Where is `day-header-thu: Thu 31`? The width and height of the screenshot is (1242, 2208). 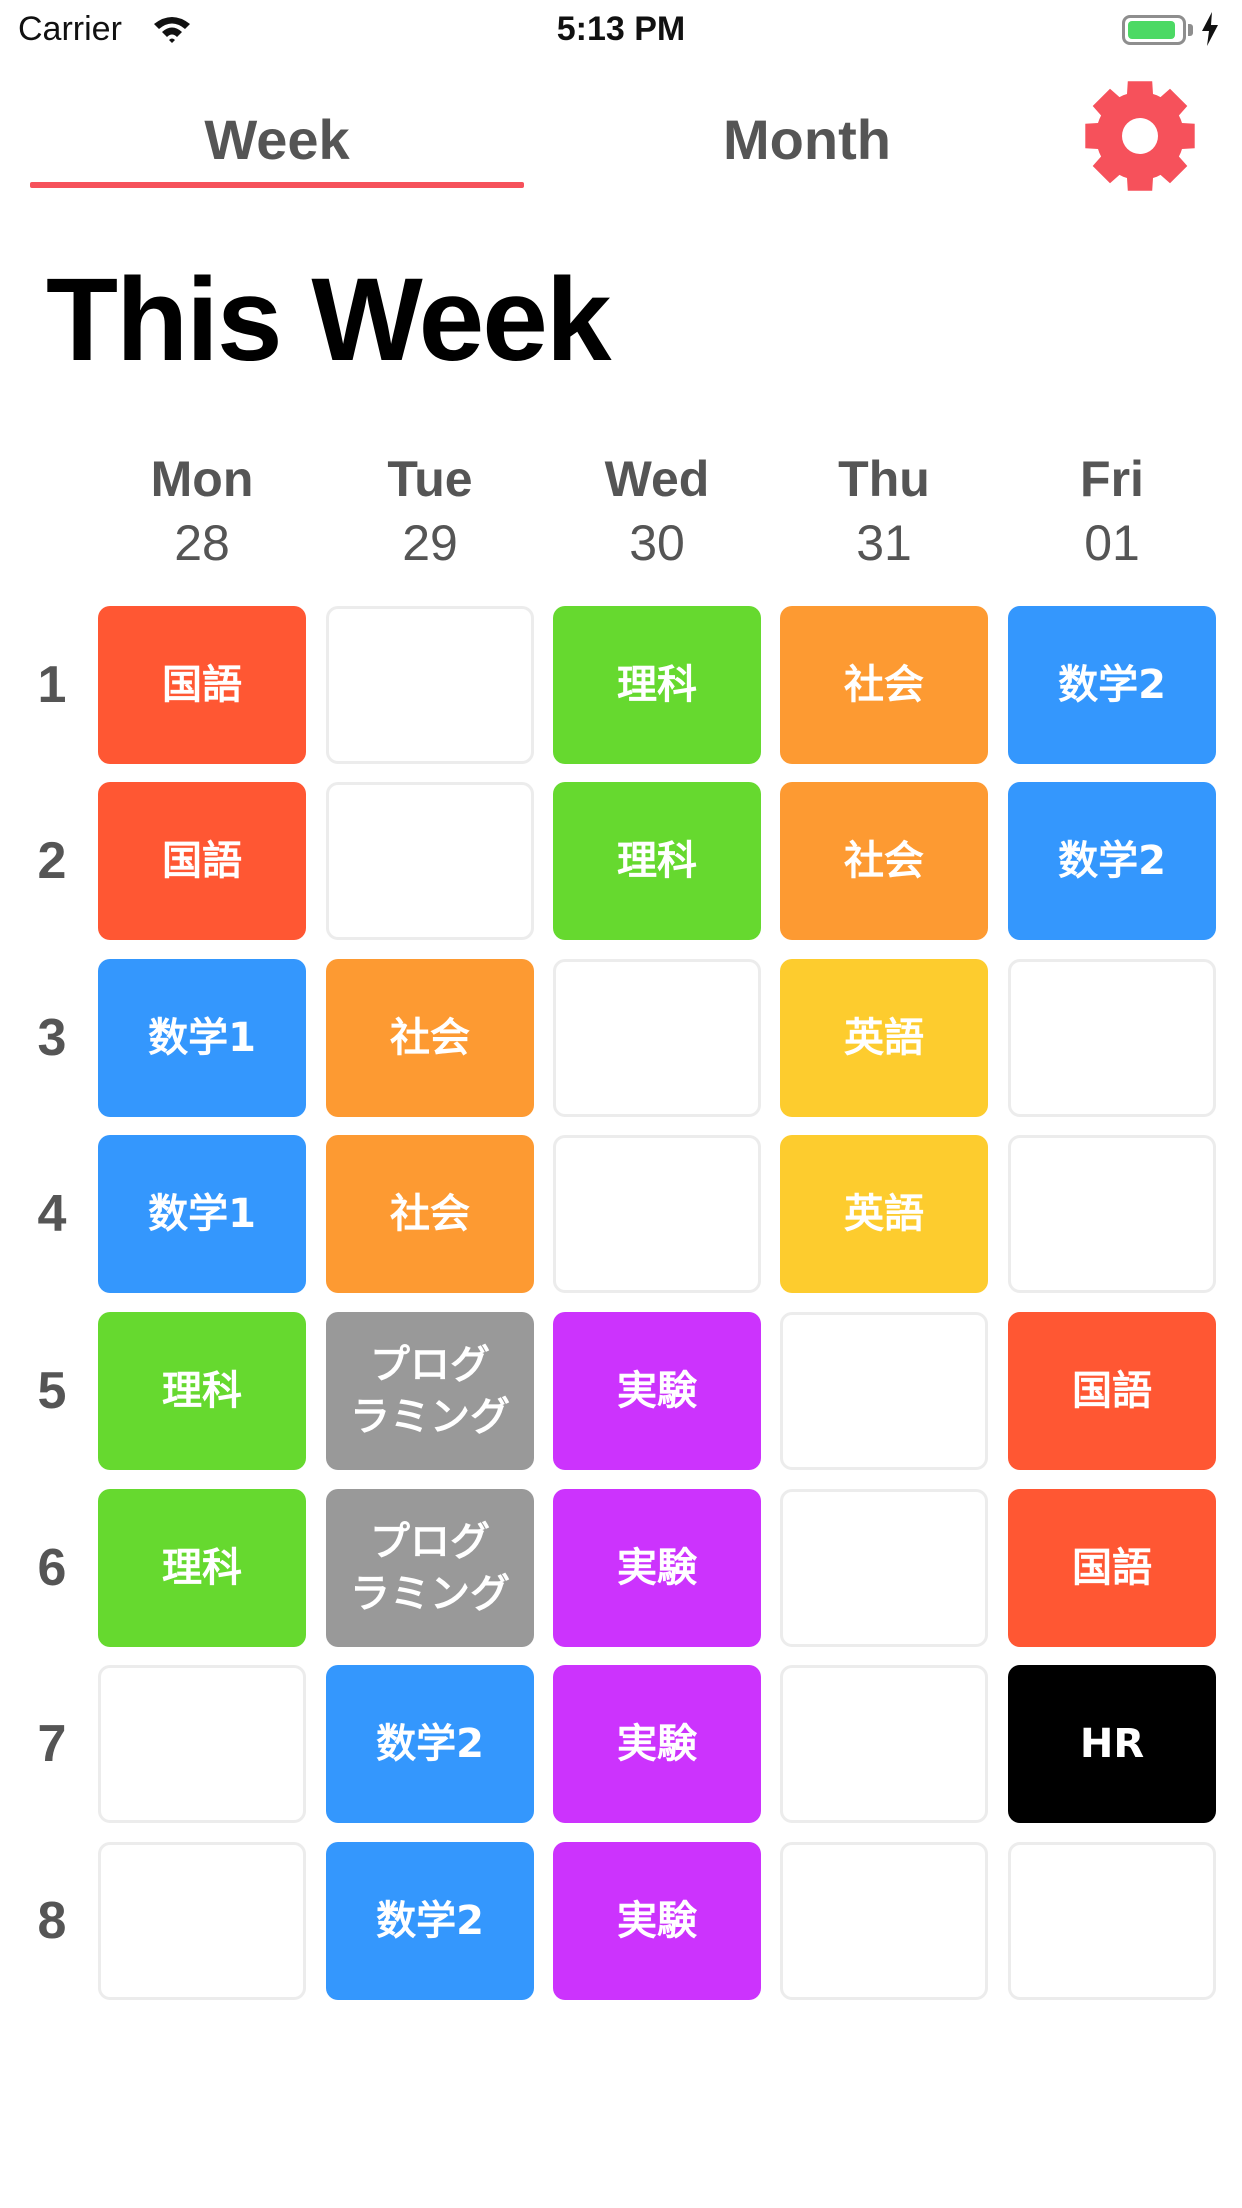
day-header-thu: Thu 31 is located at coordinates (884, 512).